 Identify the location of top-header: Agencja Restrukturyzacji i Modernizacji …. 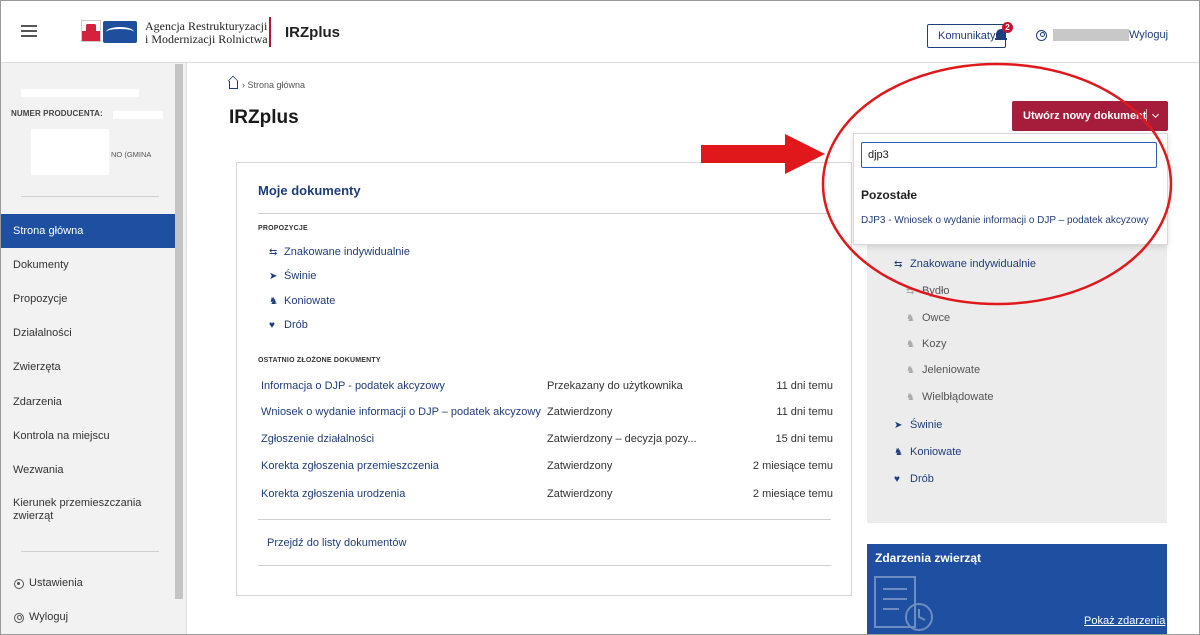
(600, 32).